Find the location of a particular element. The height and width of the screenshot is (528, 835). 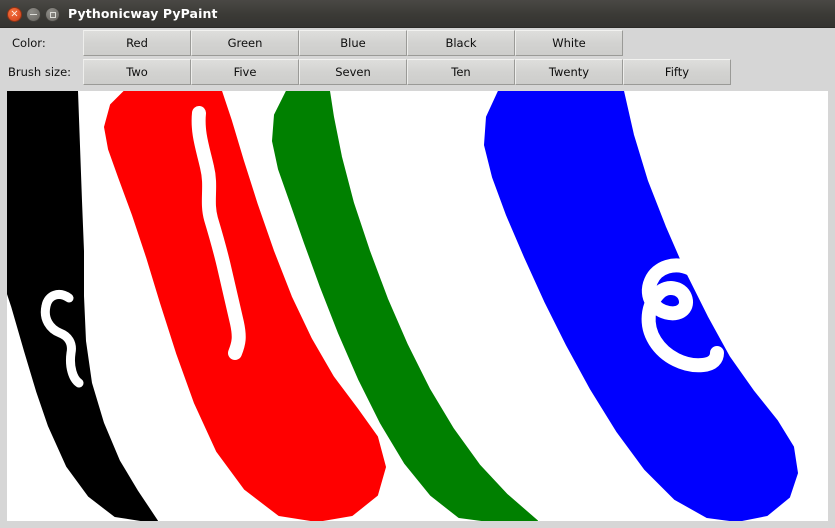

close-glyph: × is located at coordinates (14, 13).